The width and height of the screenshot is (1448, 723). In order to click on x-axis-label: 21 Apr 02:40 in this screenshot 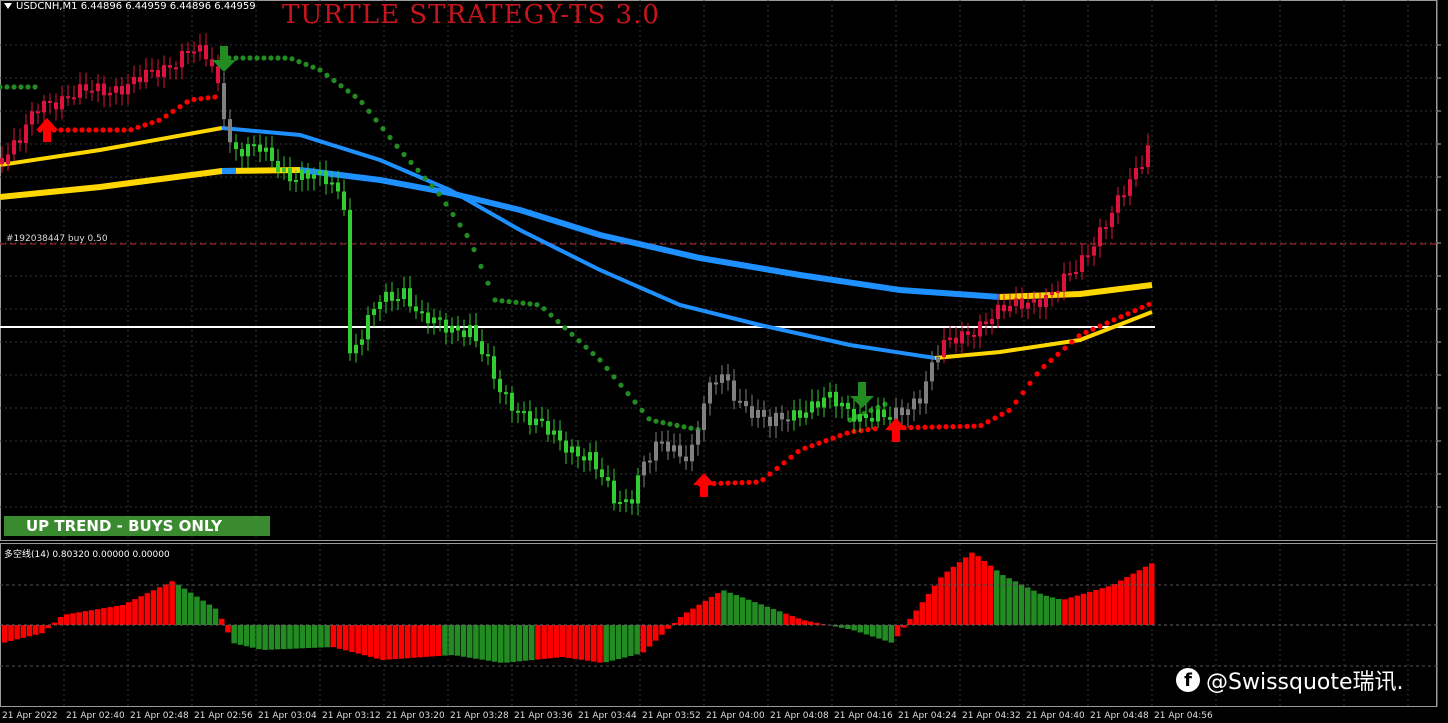, I will do `click(95, 716)`.